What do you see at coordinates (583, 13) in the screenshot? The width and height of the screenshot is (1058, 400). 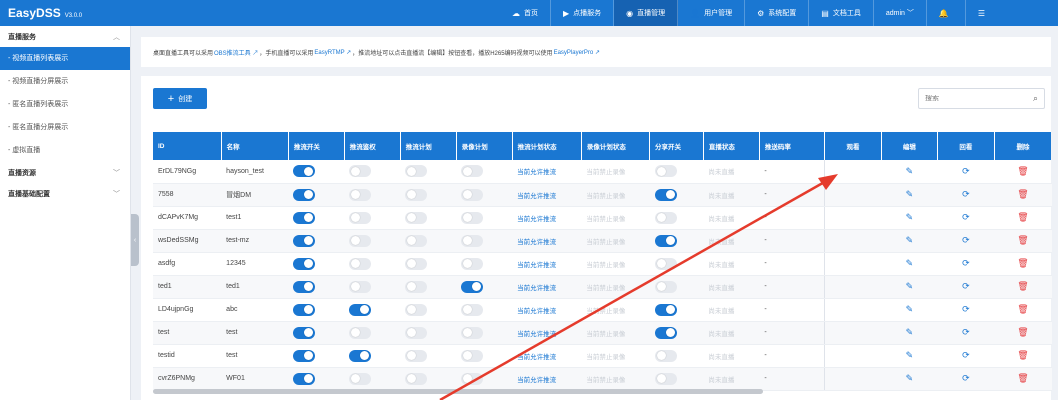 I see `nav-item-1: ▶ 点播服务` at bounding box center [583, 13].